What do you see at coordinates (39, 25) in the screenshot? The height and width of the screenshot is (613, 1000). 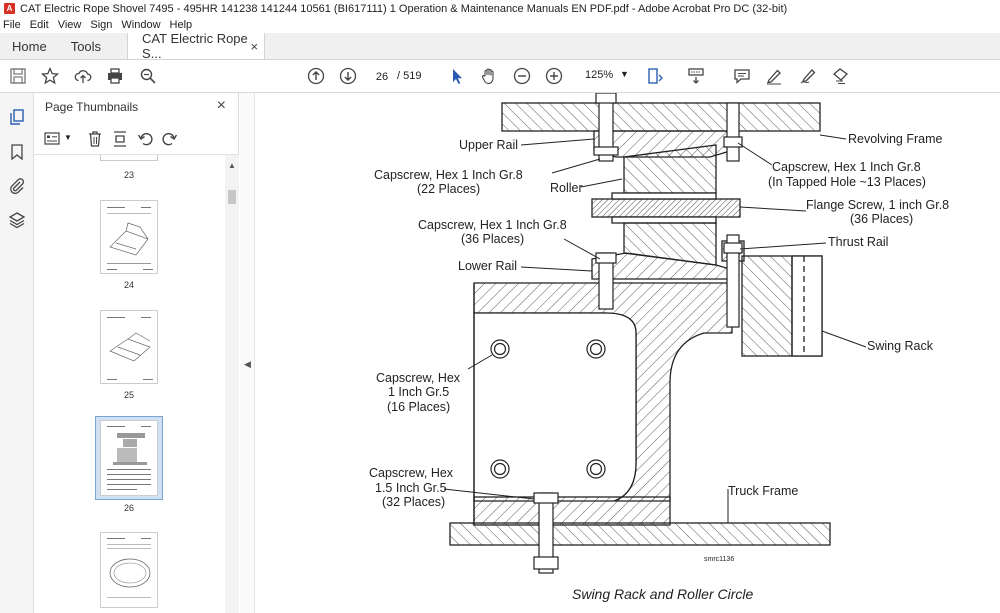 I see `menu-edit: Edit` at bounding box center [39, 25].